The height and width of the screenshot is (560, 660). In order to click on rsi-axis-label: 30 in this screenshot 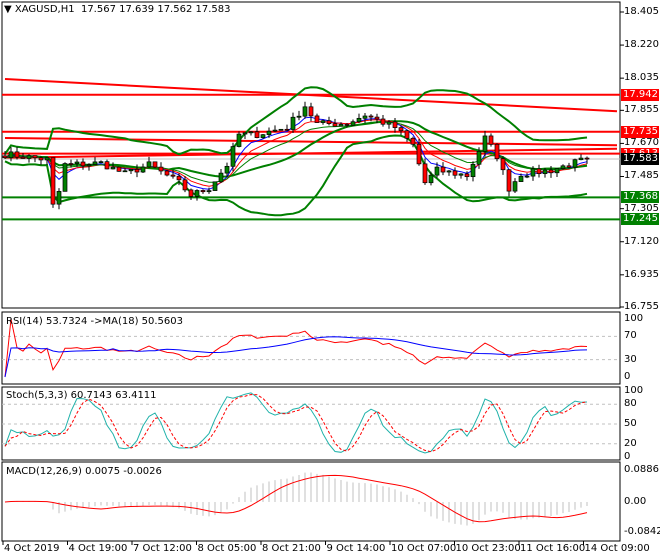, I will do `click(630, 359)`.